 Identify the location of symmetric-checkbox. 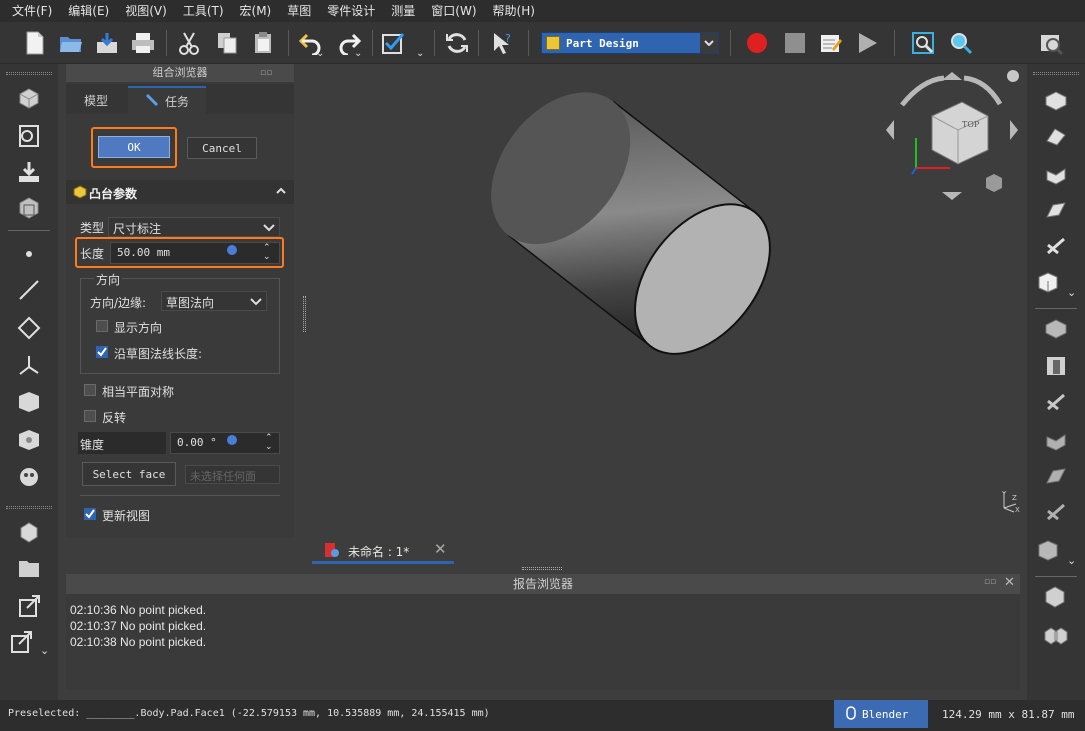
(90, 390).